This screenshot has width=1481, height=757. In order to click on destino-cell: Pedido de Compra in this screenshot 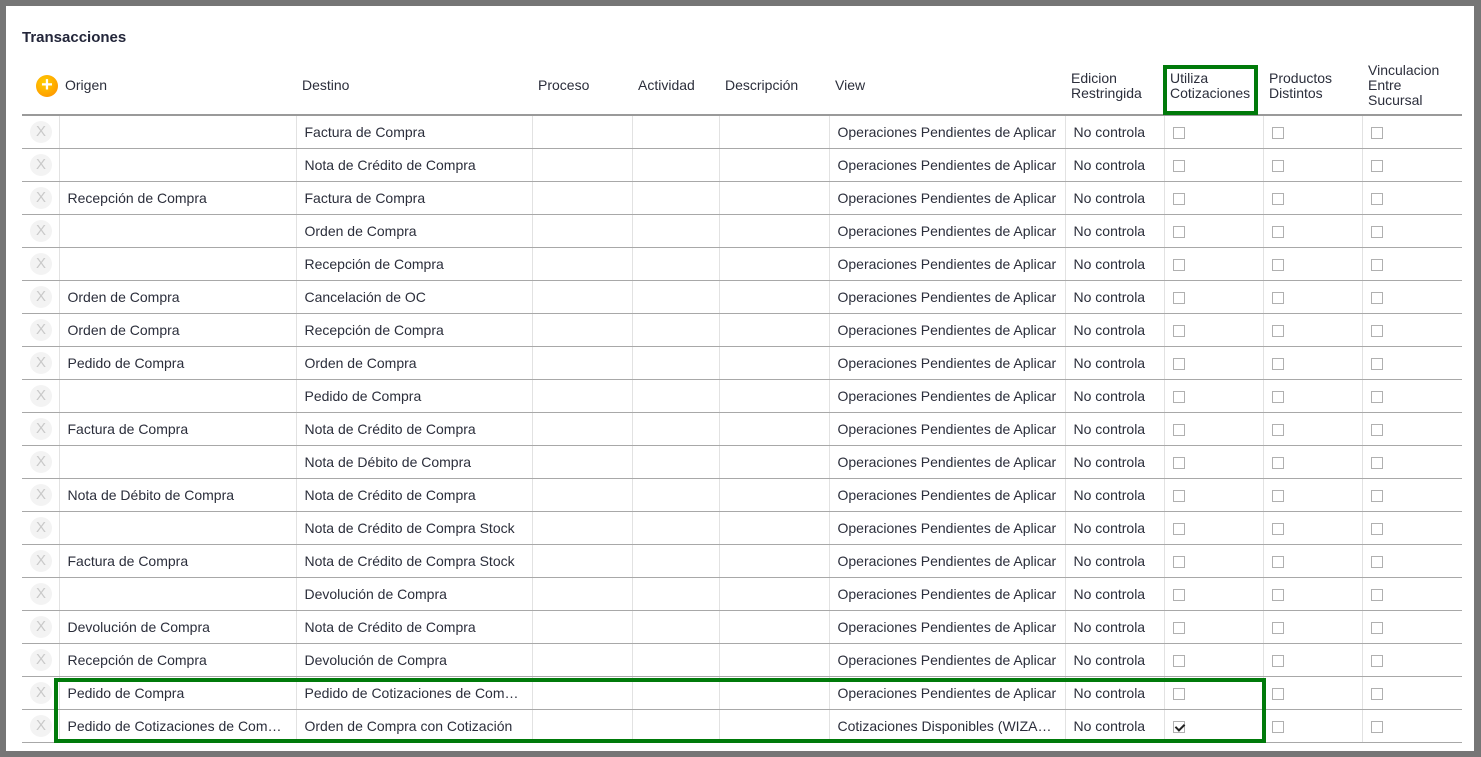, I will do `click(413, 396)`.